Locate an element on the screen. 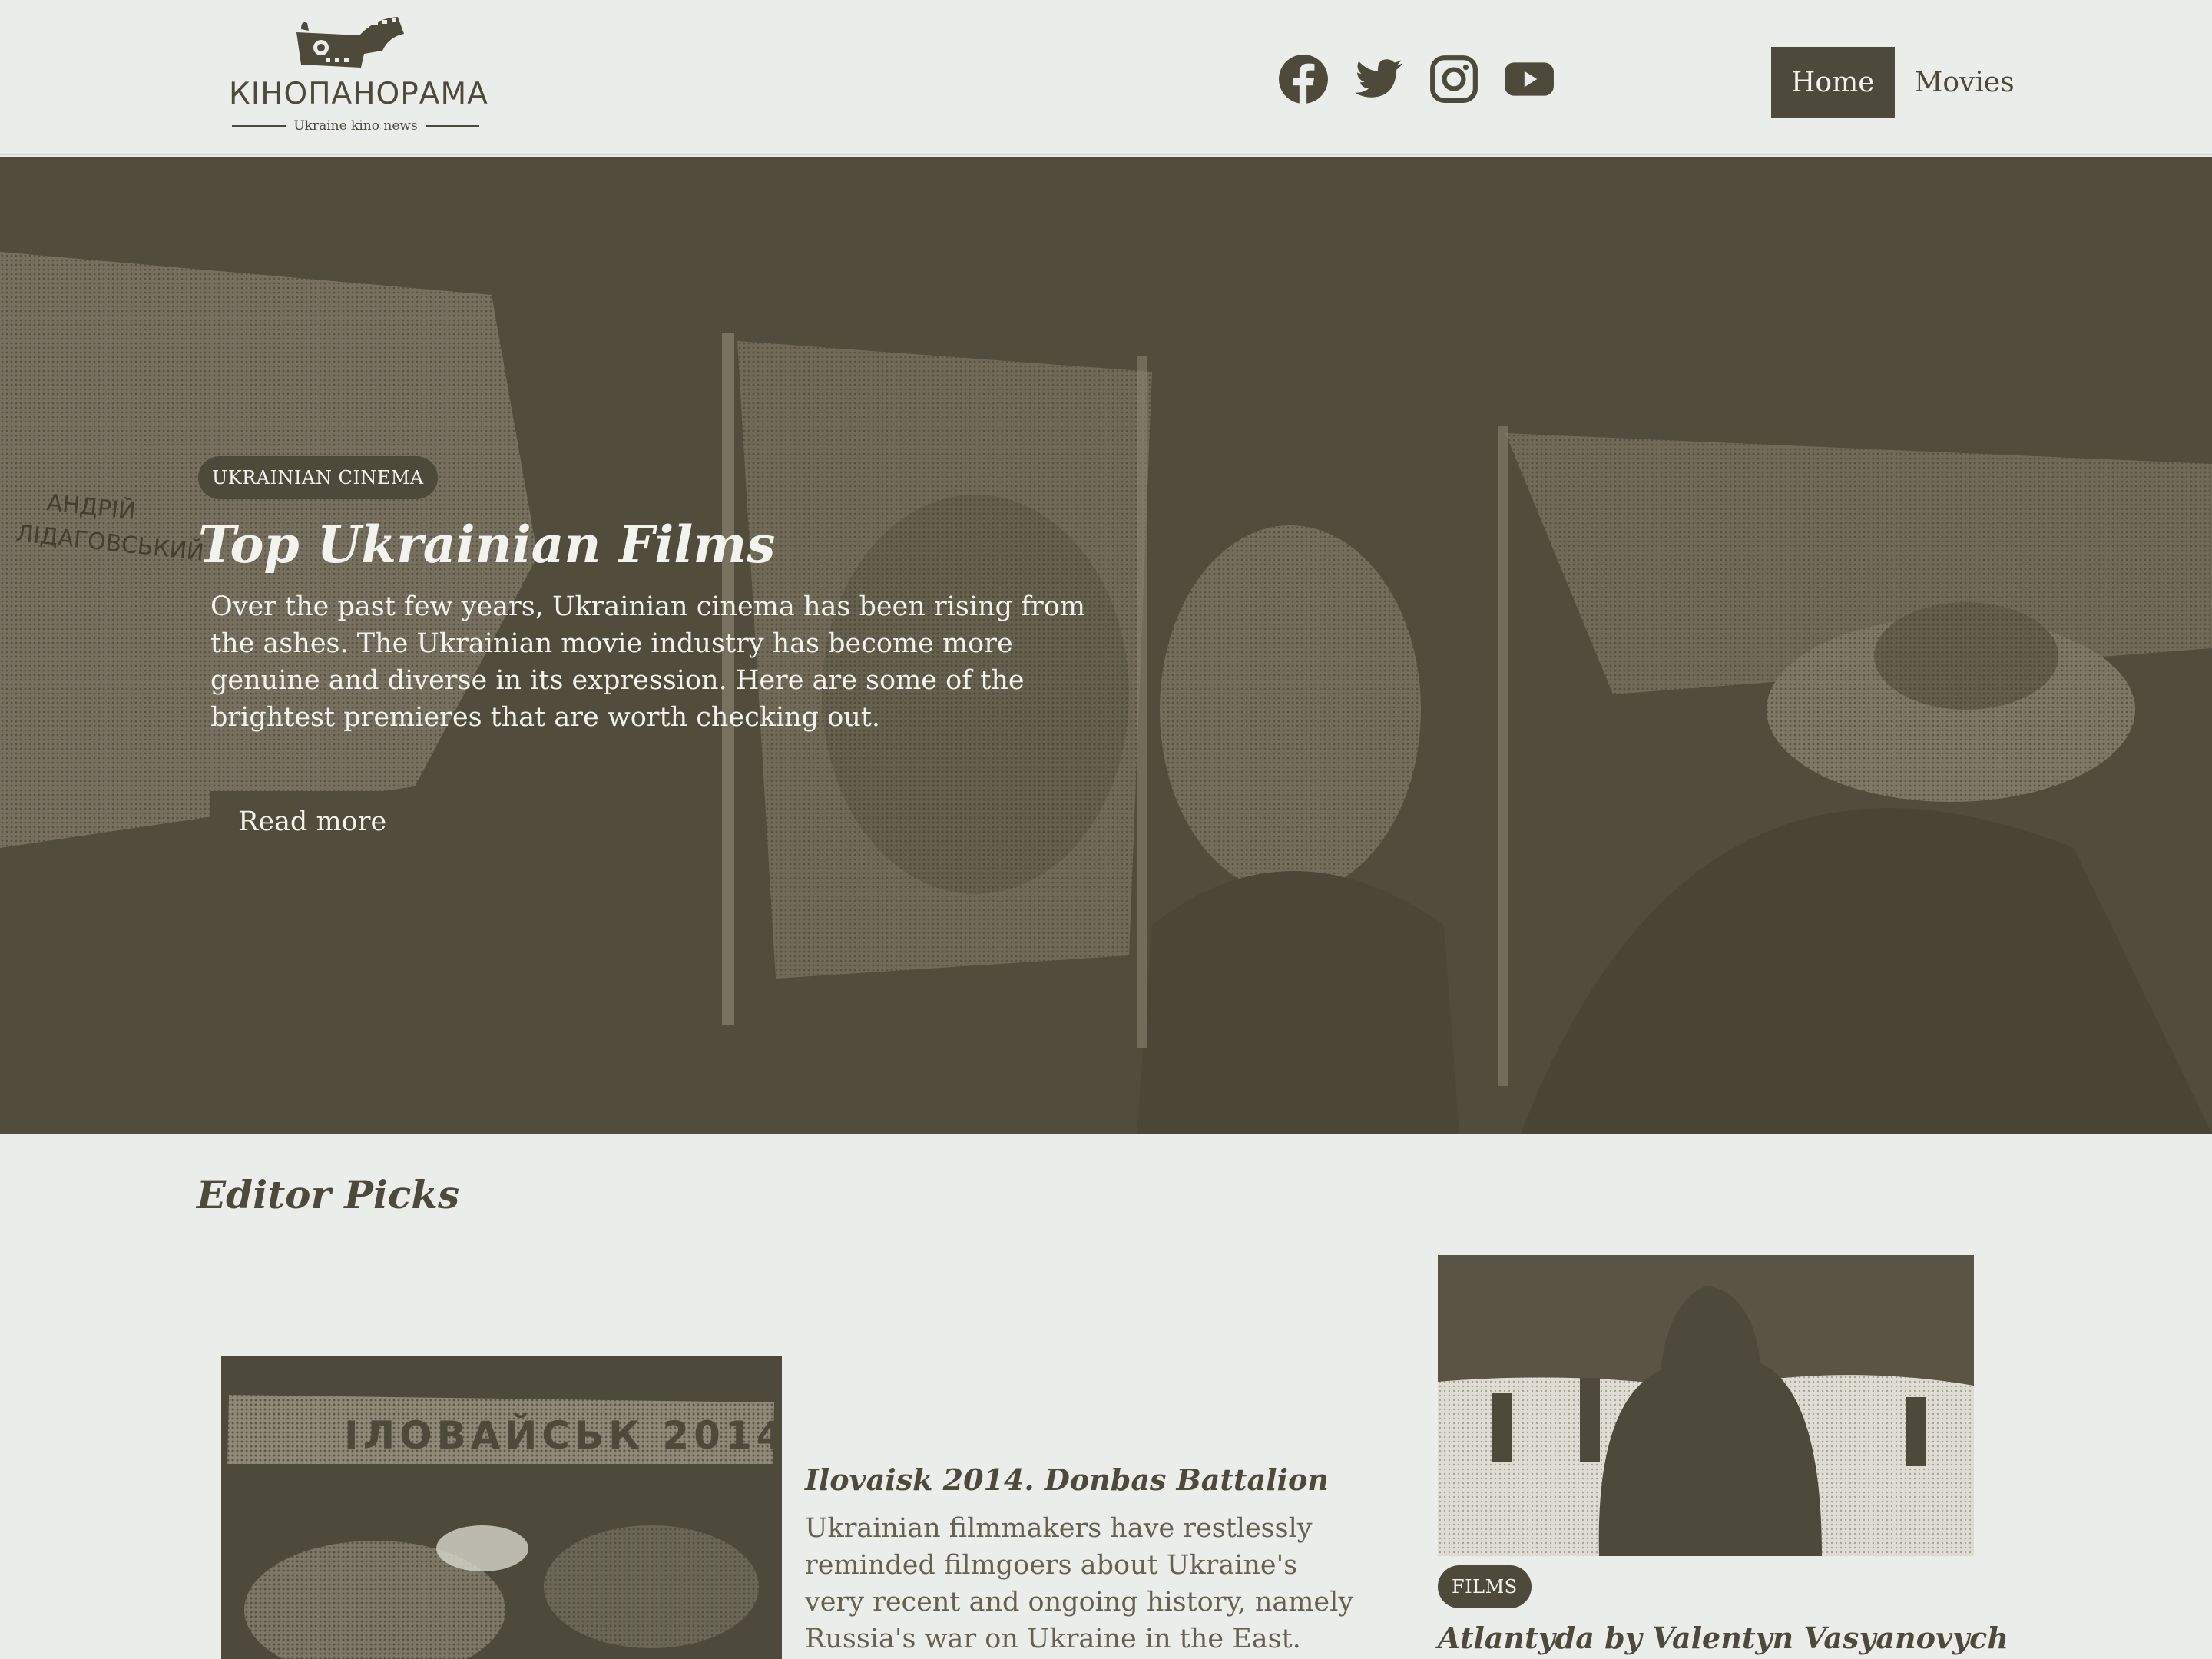  pick-1-artwork: ІЛОВАЙСЬК 2014 is located at coordinates (501, 1507).